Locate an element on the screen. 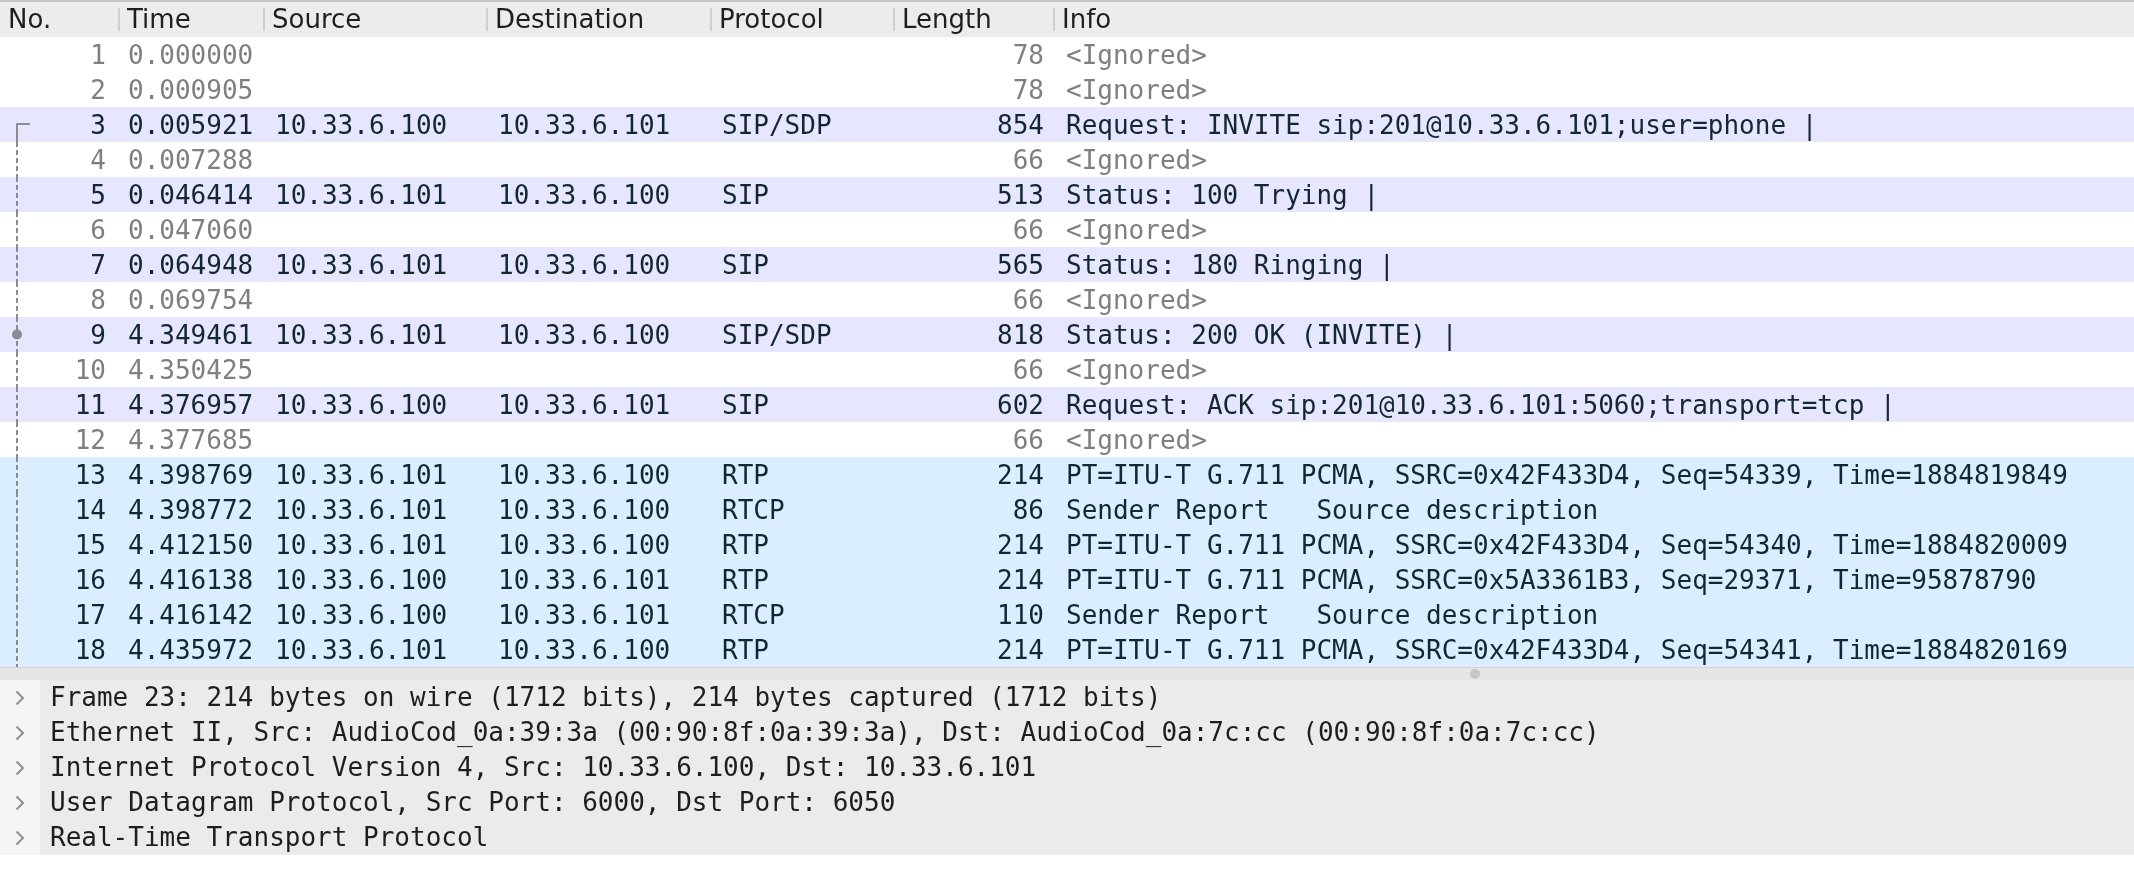 This screenshot has height=870, width=2134. packet-time: 4.376957 is located at coordinates (191, 404).